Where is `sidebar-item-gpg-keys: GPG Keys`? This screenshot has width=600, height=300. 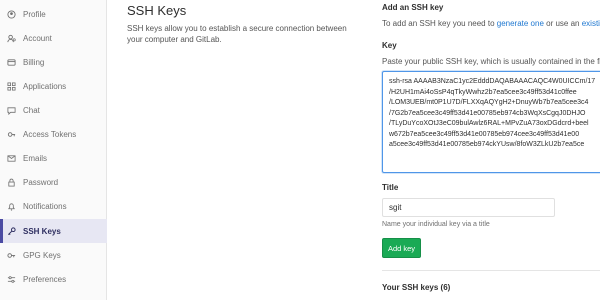
sidebar-item-gpg-keys: GPG Keys is located at coordinates (53, 255).